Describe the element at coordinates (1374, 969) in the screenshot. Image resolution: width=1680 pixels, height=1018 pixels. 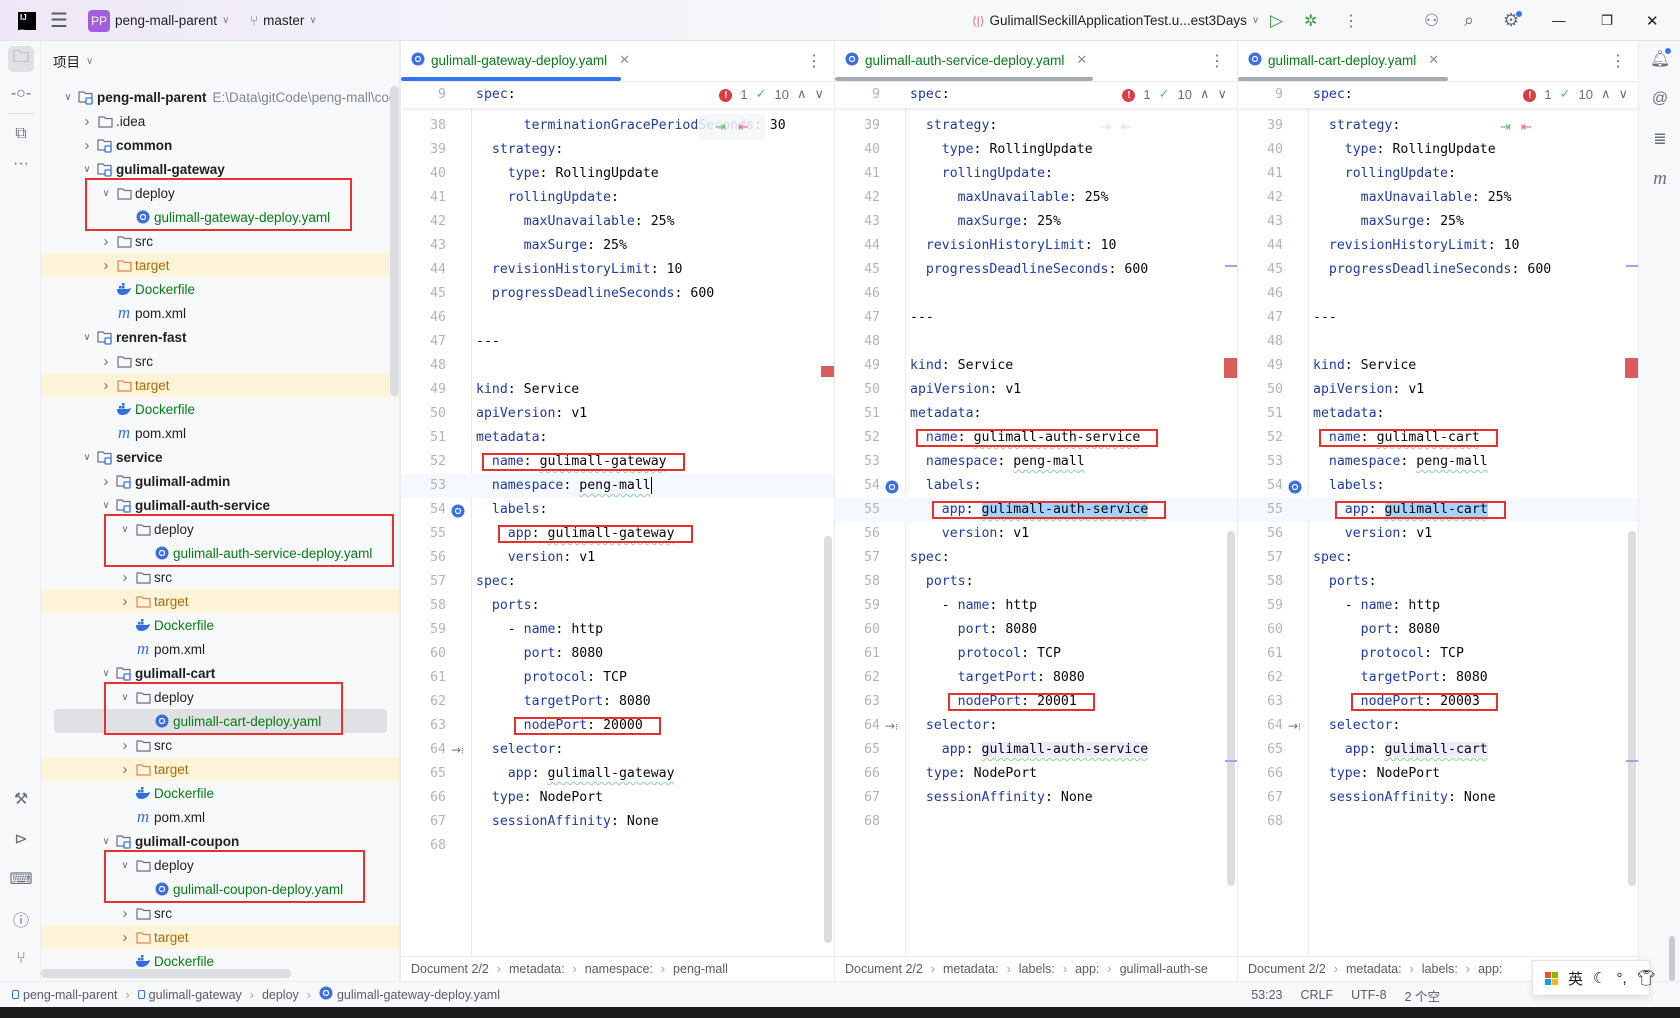
I see `breadcrumb-item: metadata:` at that location.